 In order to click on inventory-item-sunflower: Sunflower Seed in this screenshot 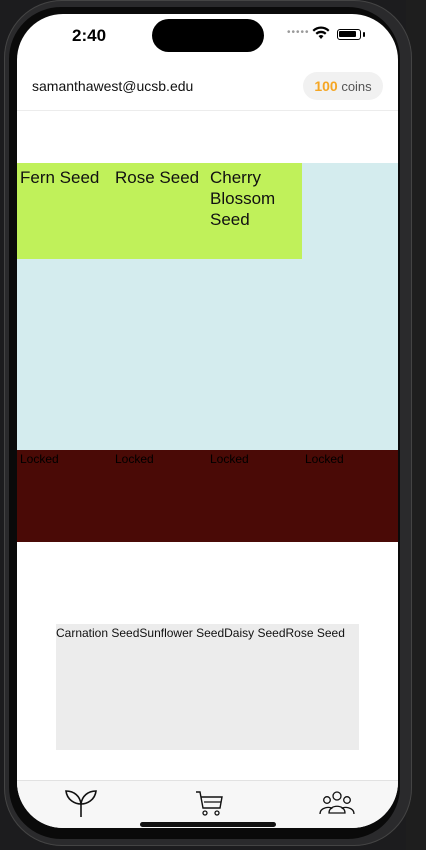, I will do `click(181, 632)`.